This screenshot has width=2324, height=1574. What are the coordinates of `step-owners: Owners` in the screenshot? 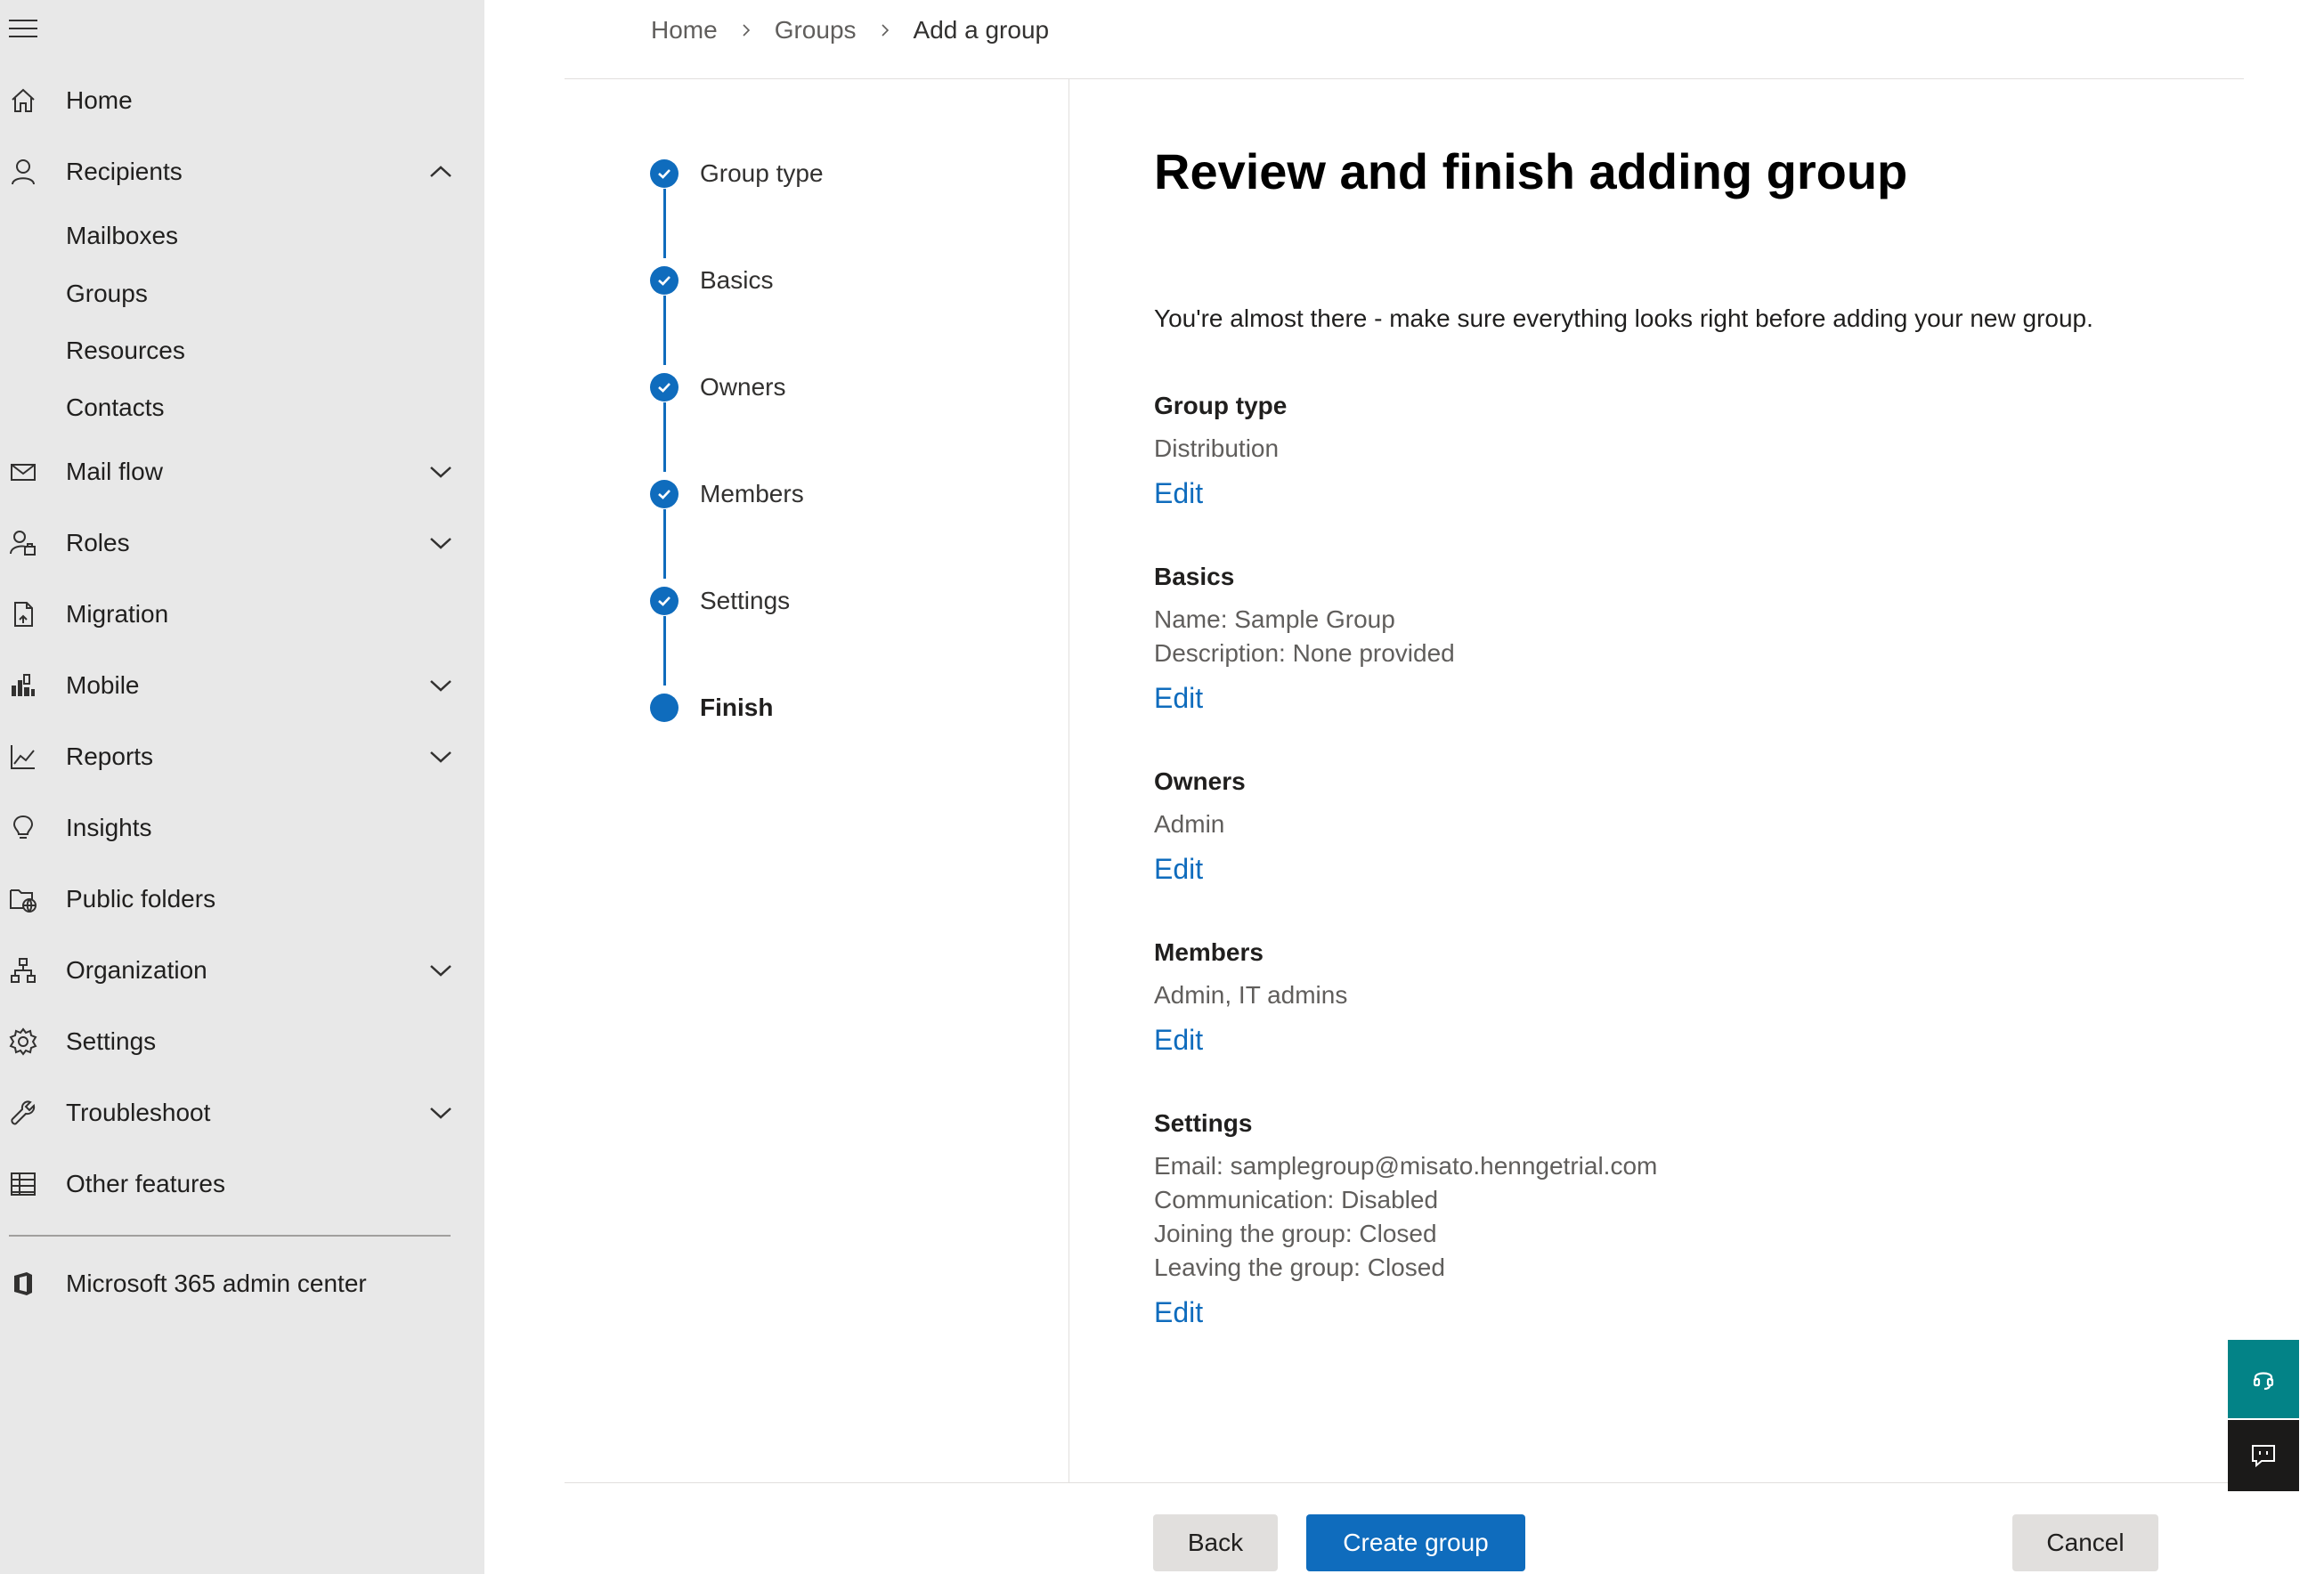 It's located at (718, 387).